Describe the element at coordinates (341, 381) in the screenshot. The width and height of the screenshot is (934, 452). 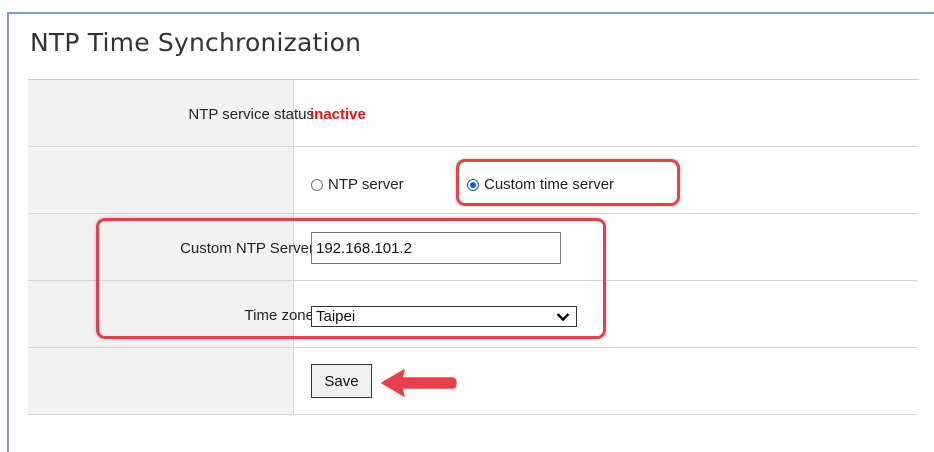
I see `save-button: Save` at that location.